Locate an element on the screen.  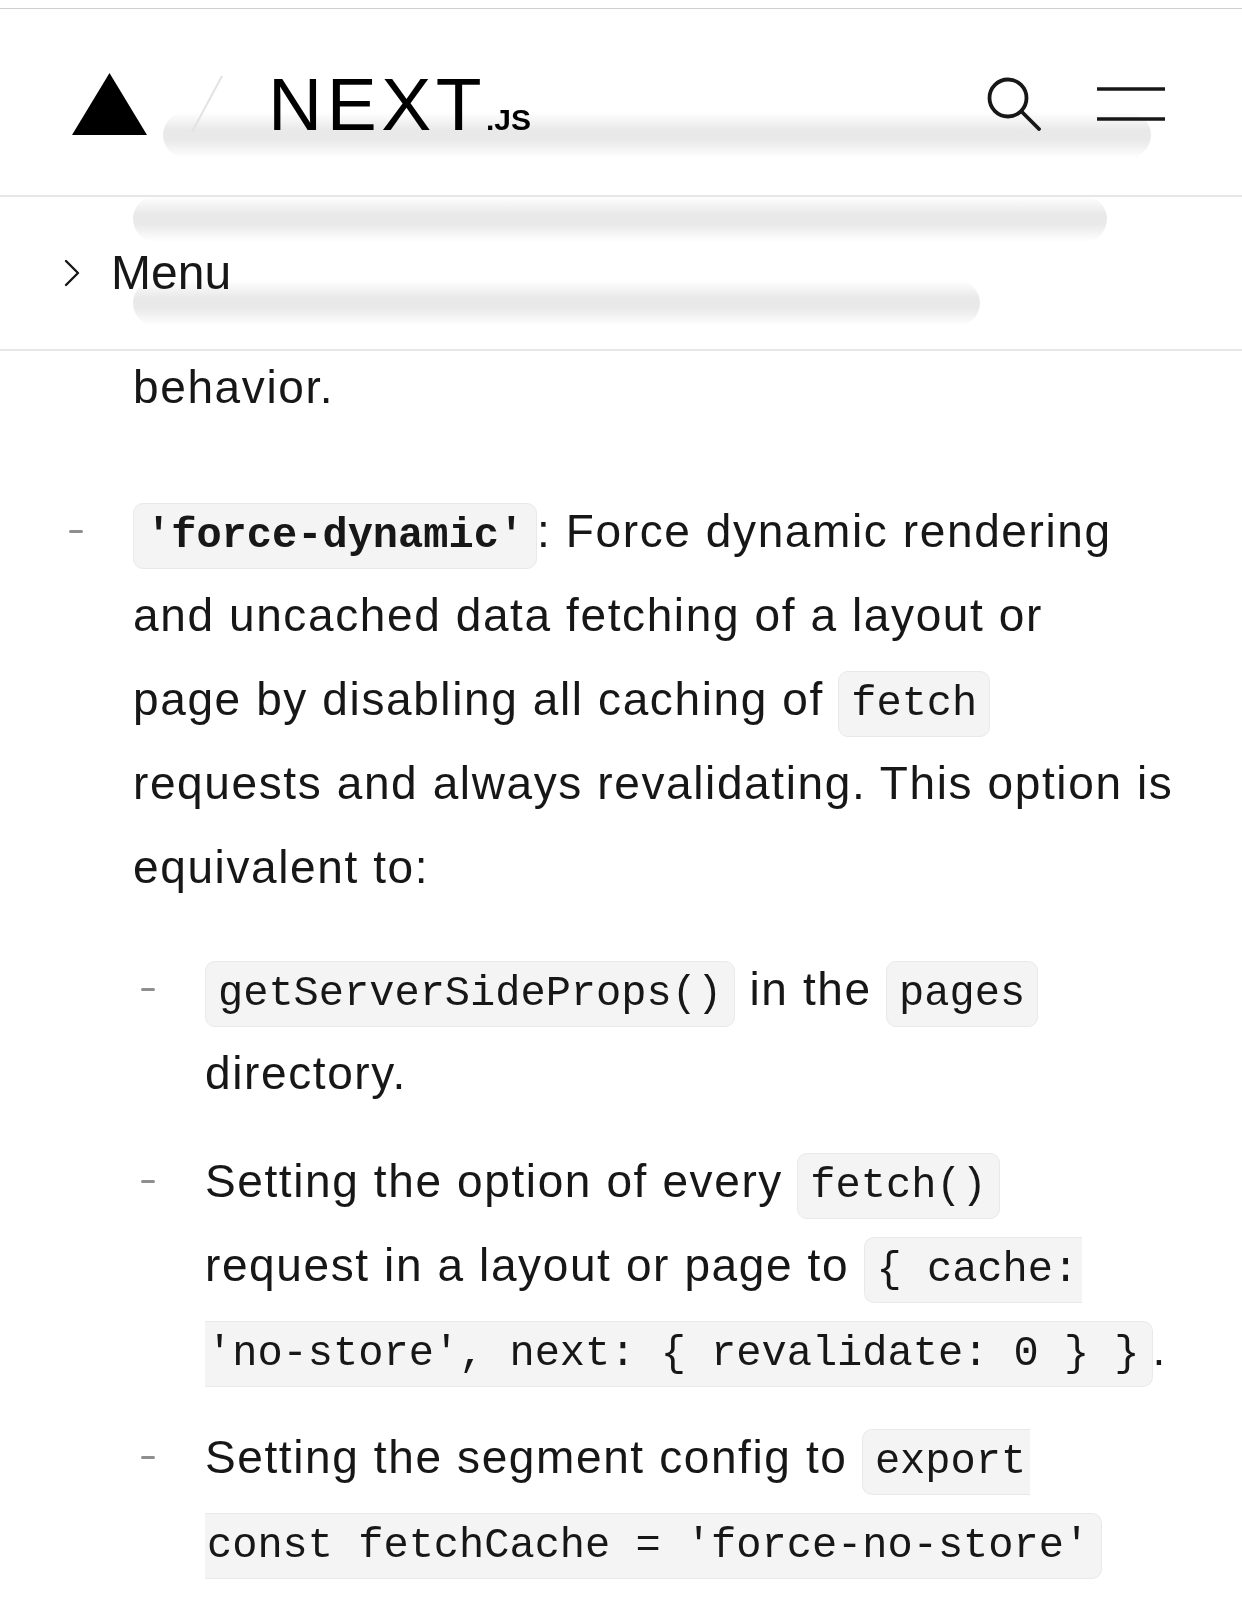
inline-code: export is located at coordinates (946, 1462).